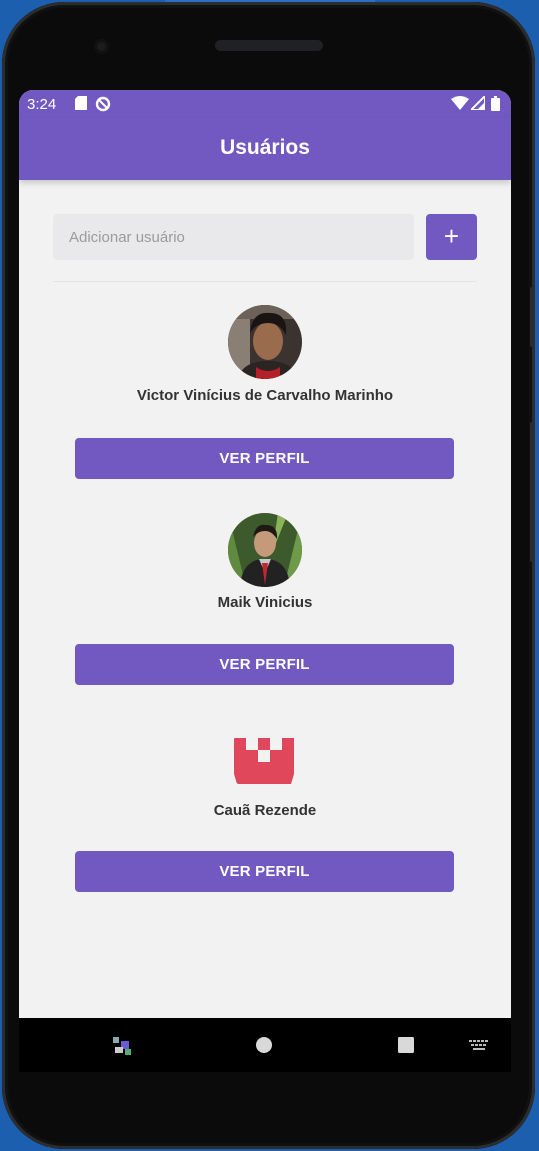 The width and height of the screenshot is (539, 1151). What do you see at coordinates (265, 810) in the screenshot?
I see `user-name: Cauã Rezende` at bounding box center [265, 810].